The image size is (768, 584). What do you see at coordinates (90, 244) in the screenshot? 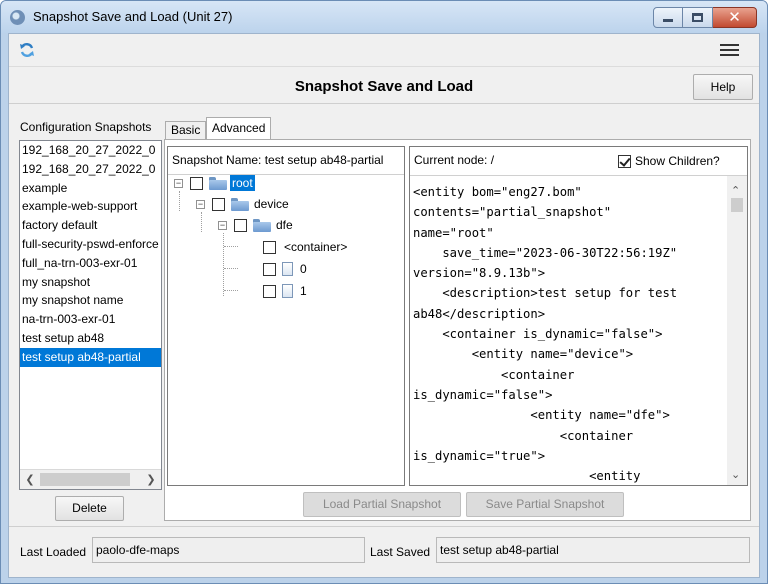
I see `snapshot-item: full-security-pswd-enforce` at bounding box center [90, 244].